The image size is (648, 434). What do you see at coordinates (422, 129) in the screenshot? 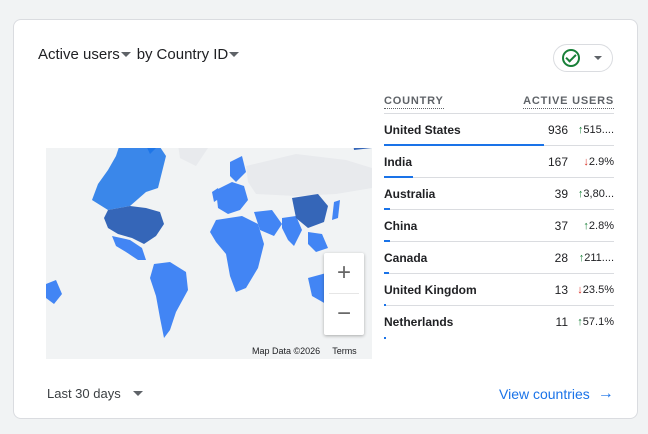
I see `country-name: United States` at bounding box center [422, 129].